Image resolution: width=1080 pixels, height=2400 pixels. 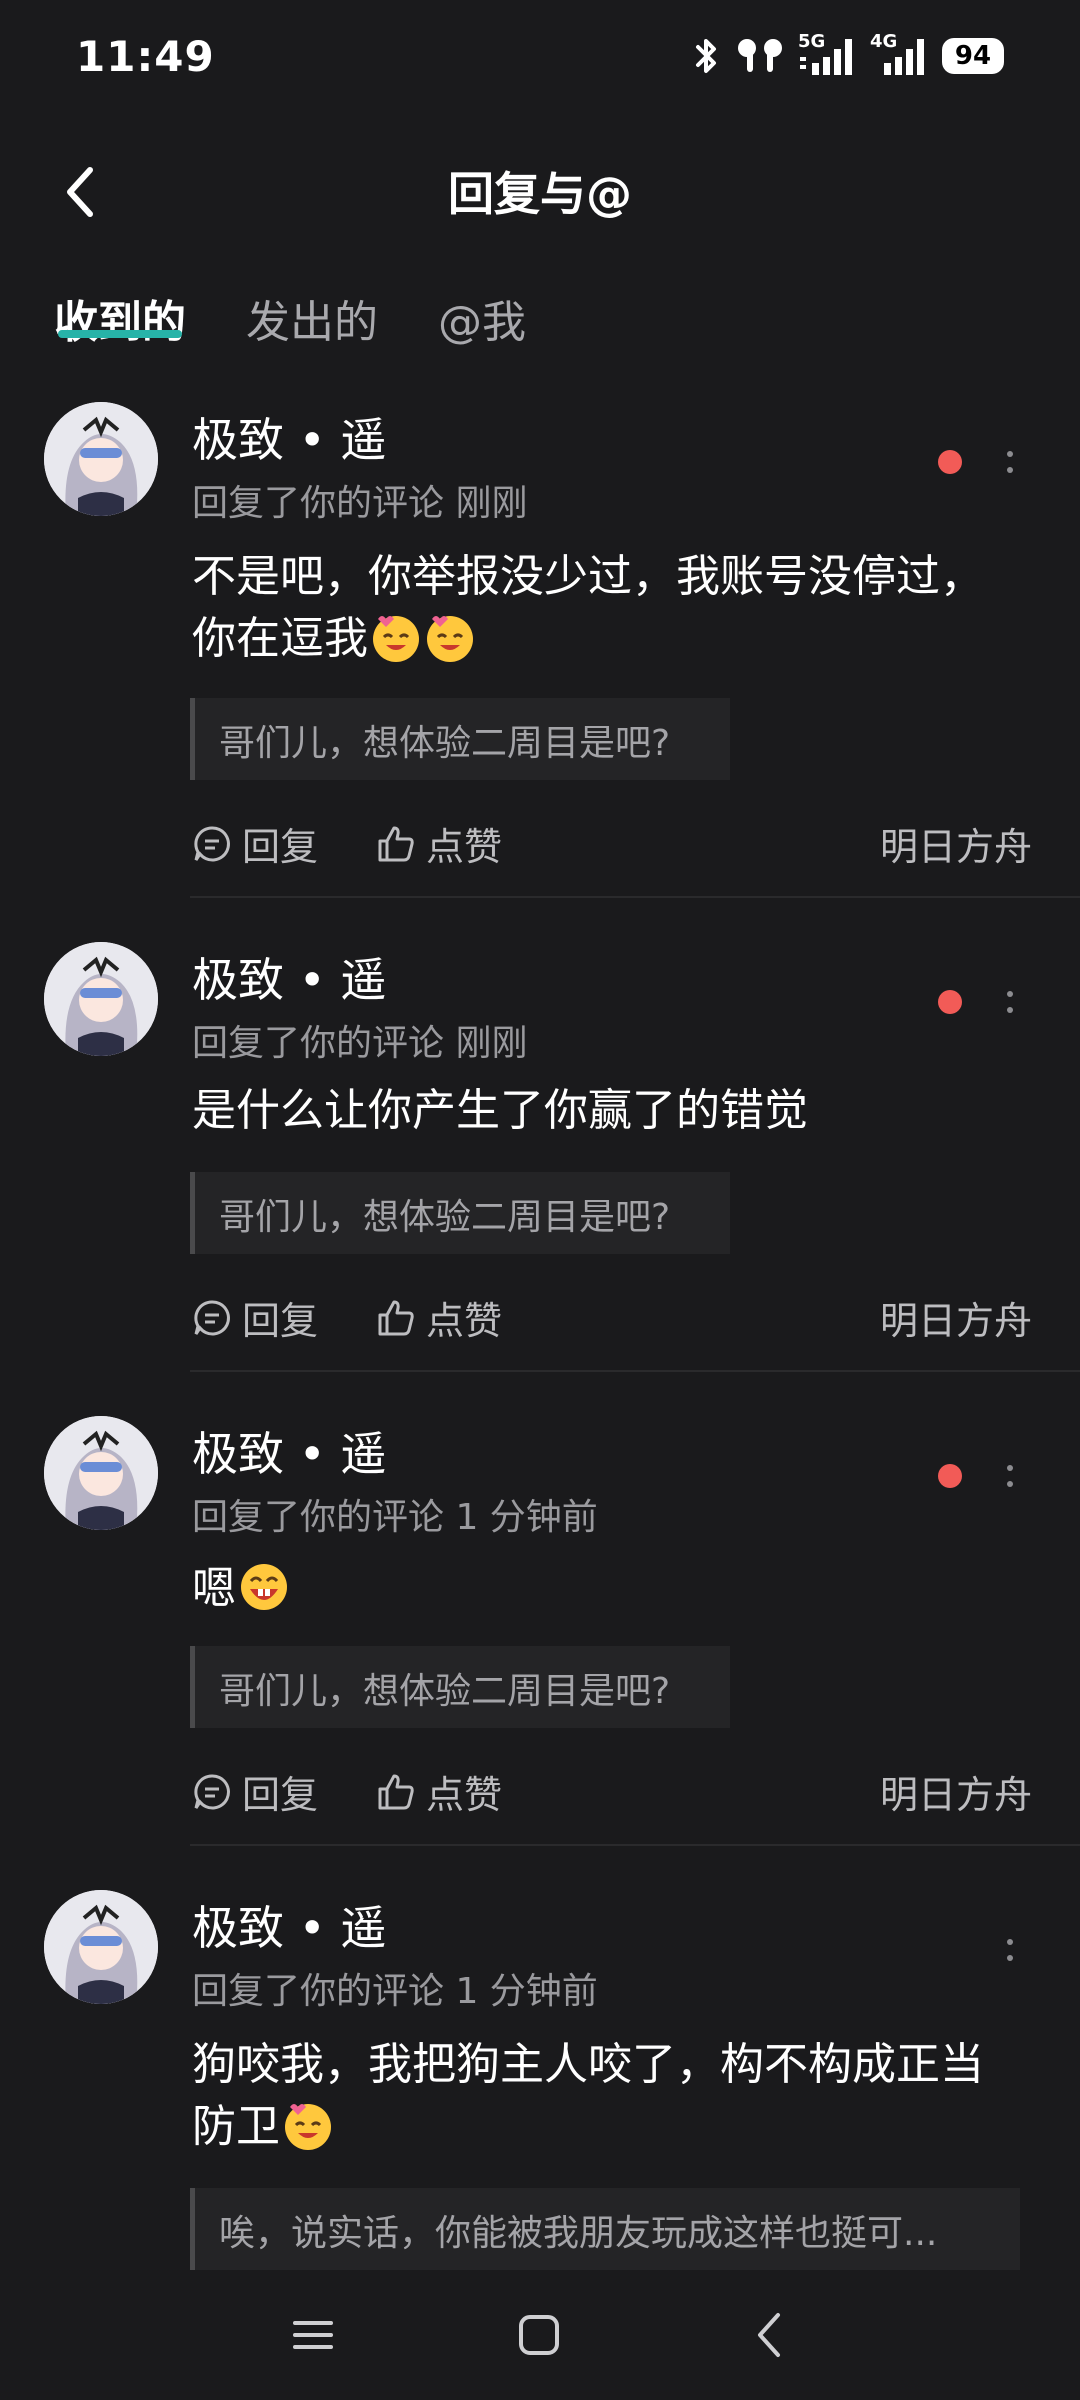 What do you see at coordinates (617, 639) in the screenshot?
I see `comment-text-line: 你在逗我` at bounding box center [617, 639].